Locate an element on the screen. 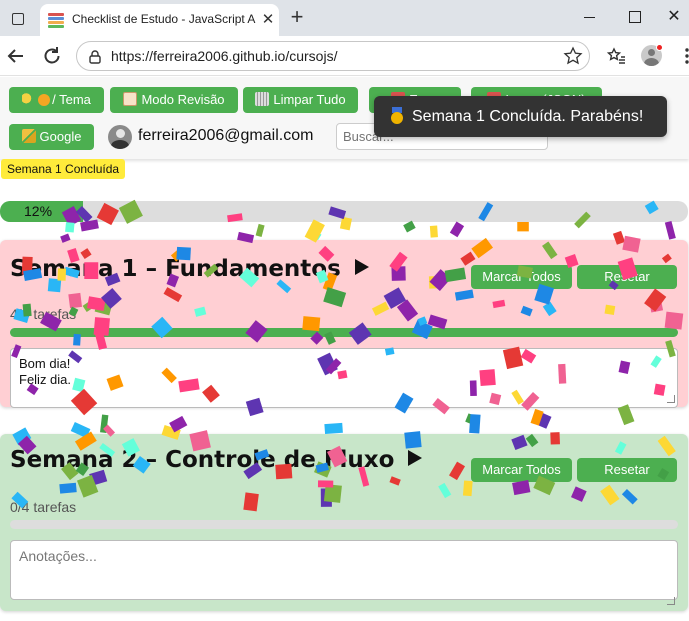 This screenshot has height=621, width=689. browser-tab-strip: Checklist de Estudo - JavaScript A ✕ + ✕ is located at coordinates (344, 18).